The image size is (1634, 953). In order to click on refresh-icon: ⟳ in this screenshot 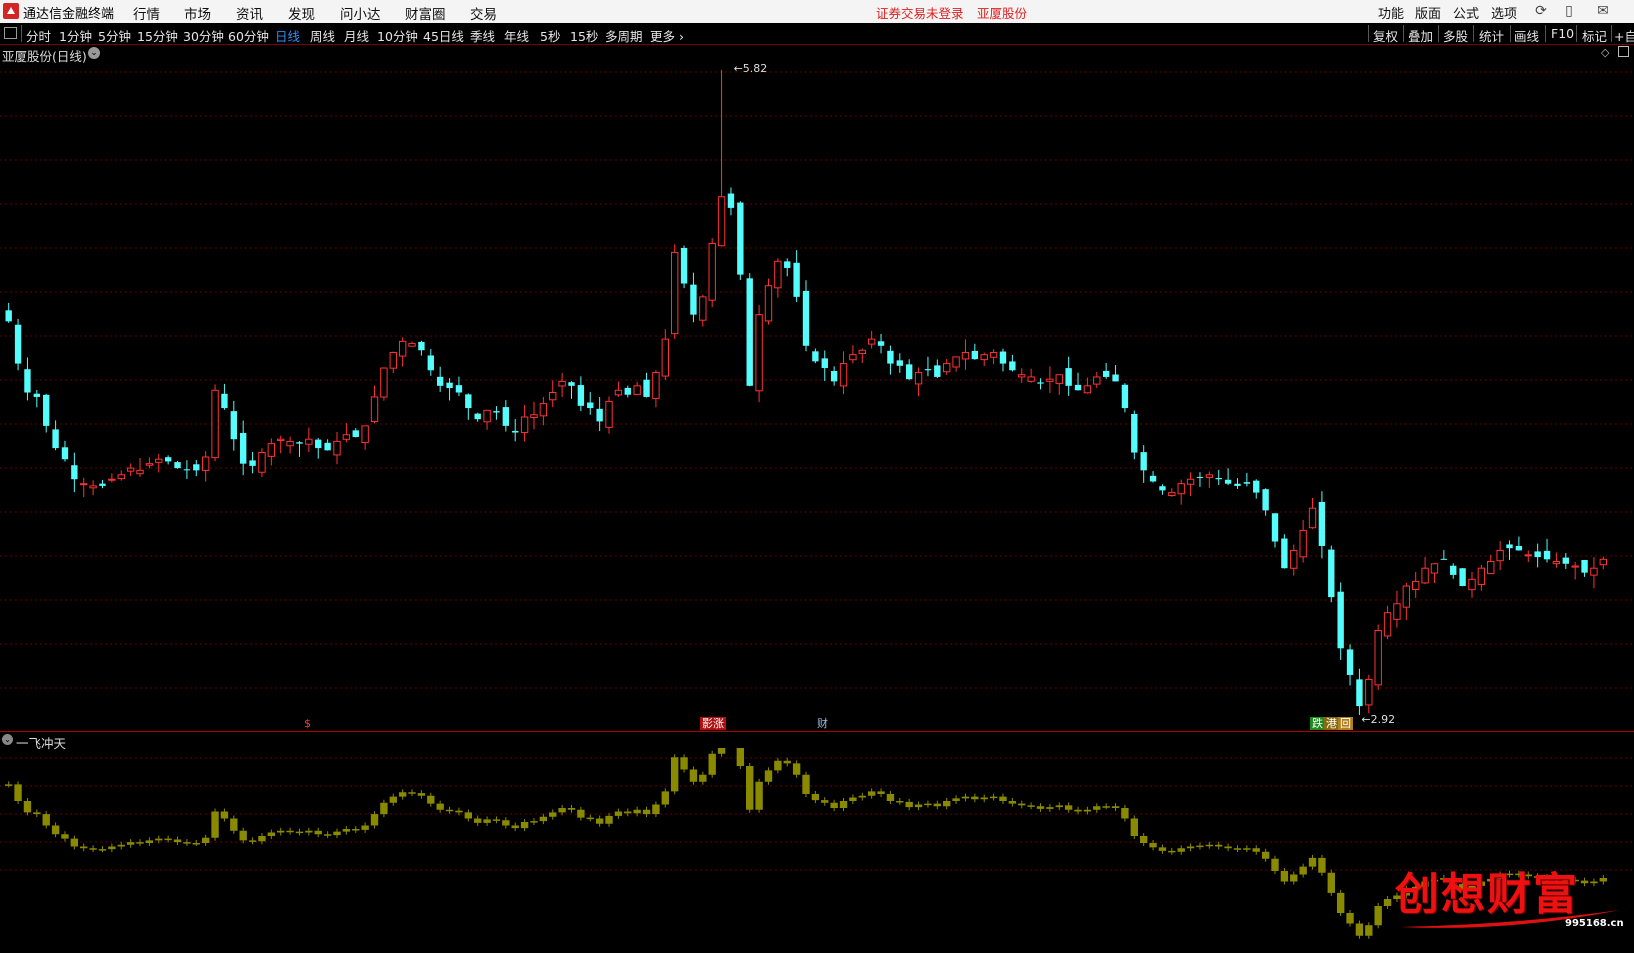, I will do `click(1541, 11)`.